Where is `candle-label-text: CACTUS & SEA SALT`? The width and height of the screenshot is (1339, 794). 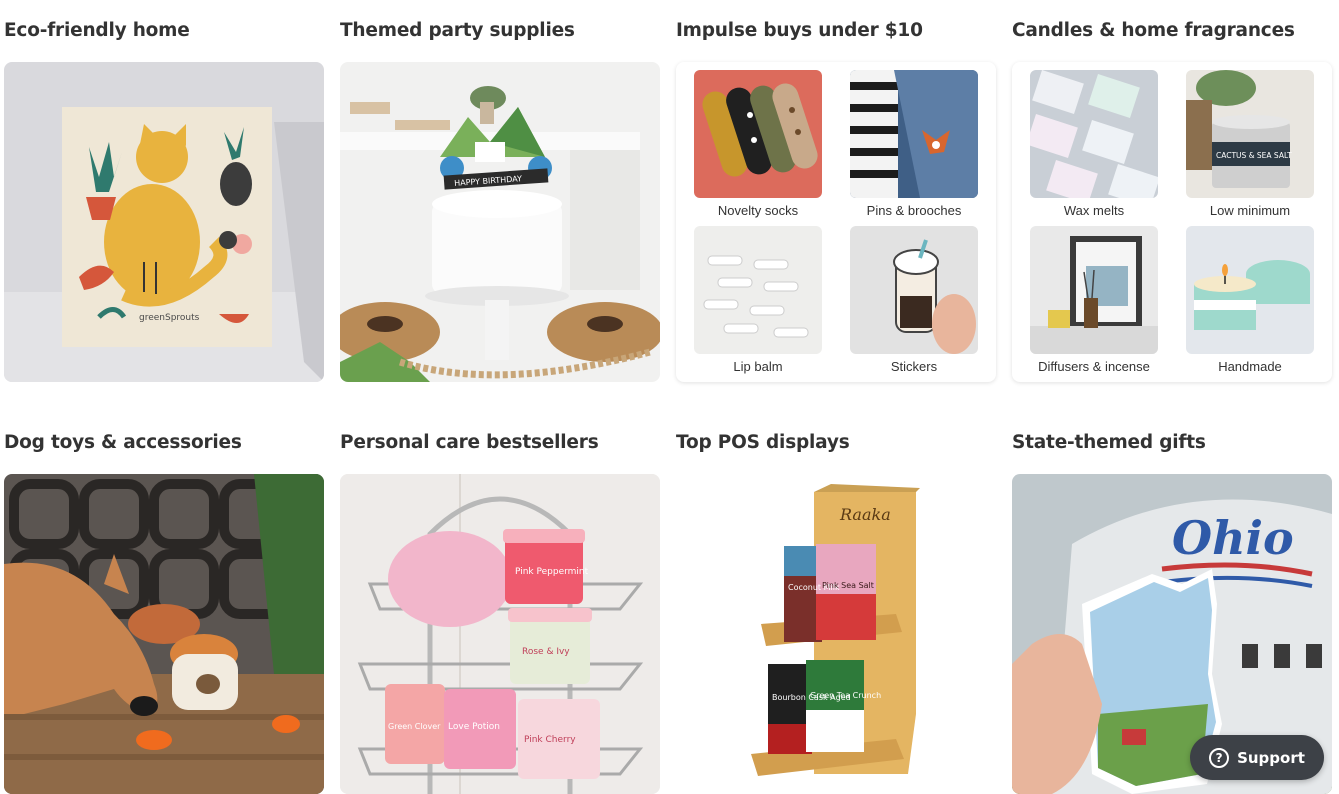 candle-label-text: CACTUS & SEA SALT is located at coordinates (1254, 155).